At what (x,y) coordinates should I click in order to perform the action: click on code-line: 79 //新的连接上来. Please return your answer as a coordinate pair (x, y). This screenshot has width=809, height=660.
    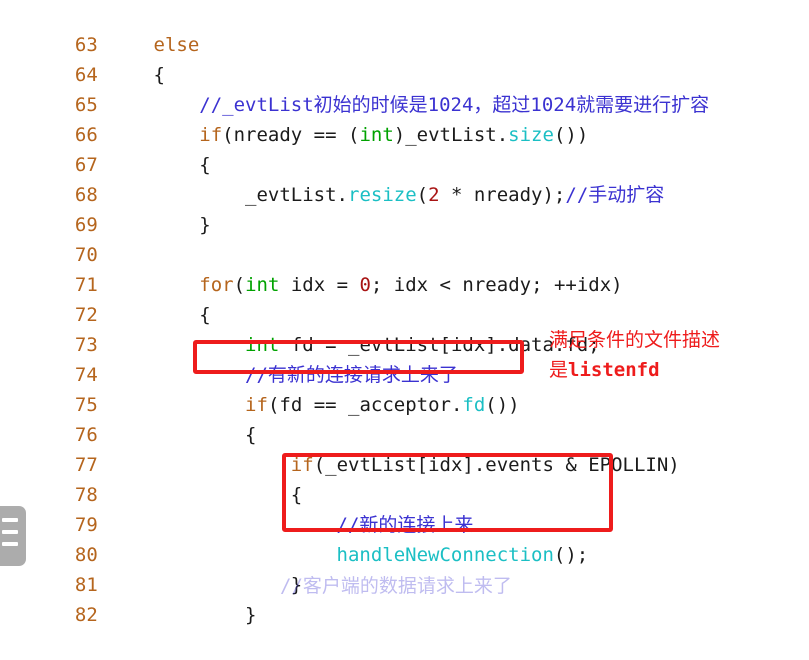
    Looking at the image, I should click on (404, 508).